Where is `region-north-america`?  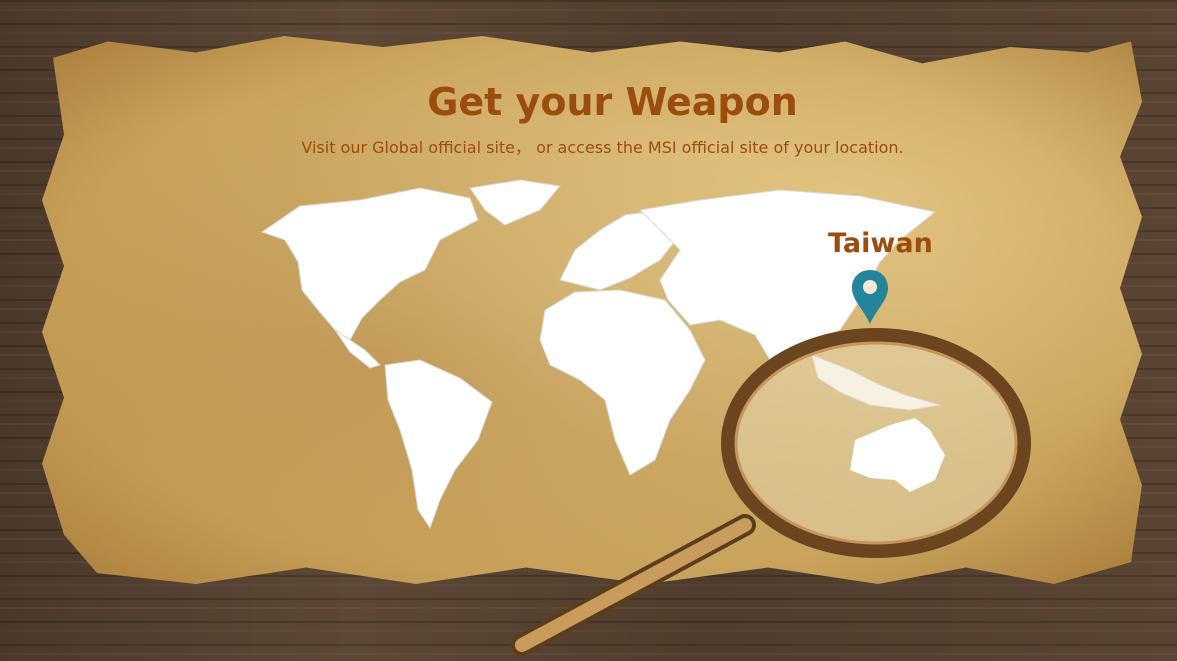
region-north-america is located at coordinates (369, 264).